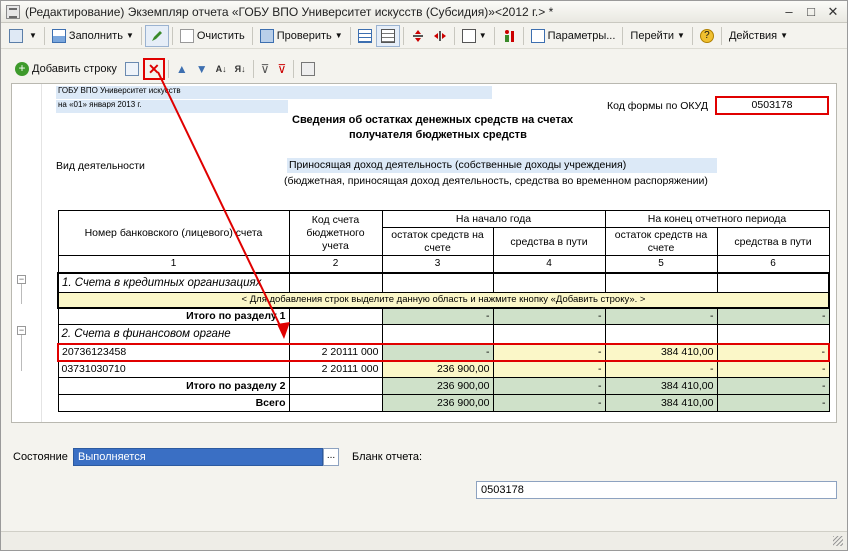 This screenshot has height=551, width=848. I want to click on copy-row-button, so click(132, 69).